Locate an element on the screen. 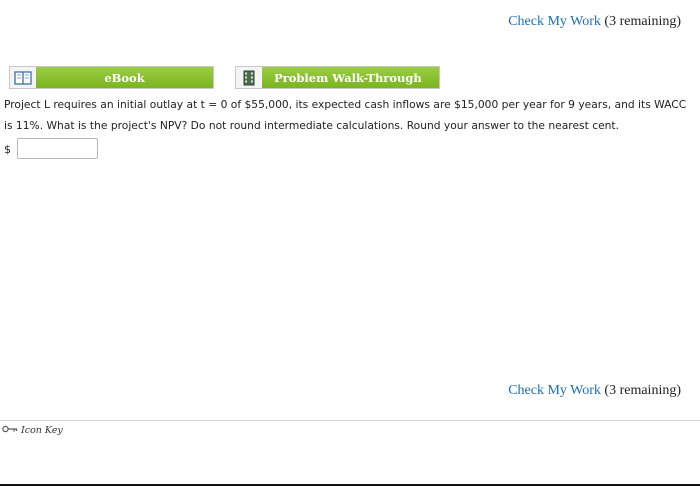 The width and height of the screenshot is (700, 486). problem-walkthrough-button: Problem Walk-Through is located at coordinates (337, 77).